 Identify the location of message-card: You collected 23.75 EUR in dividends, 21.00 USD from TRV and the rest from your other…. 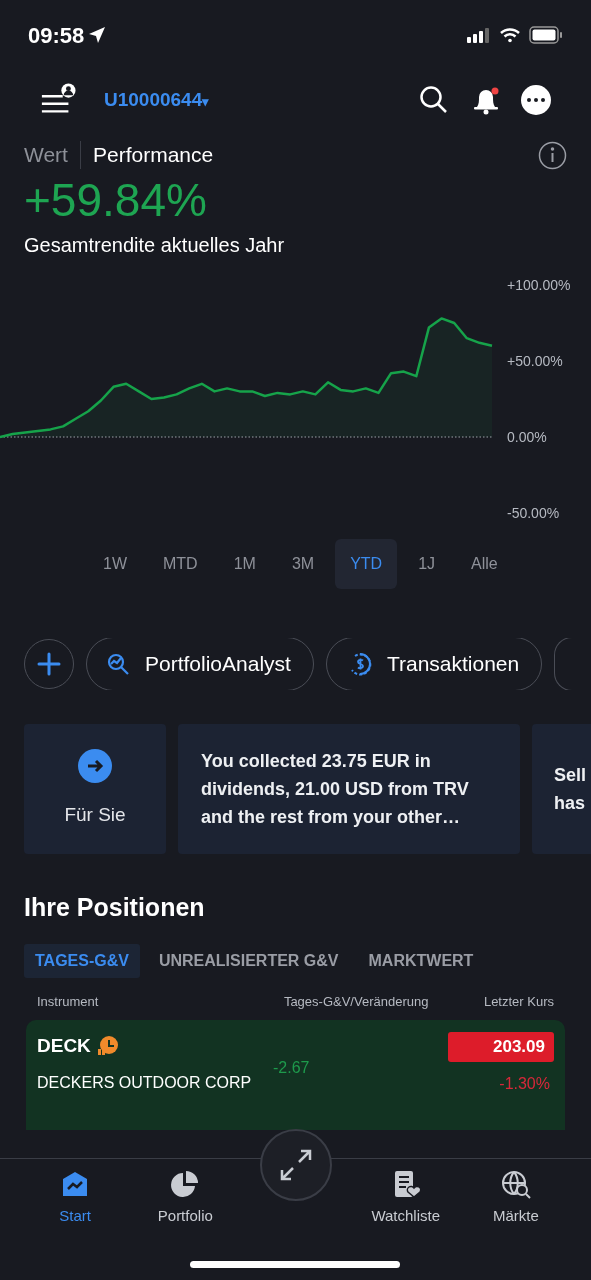
(349, 789).